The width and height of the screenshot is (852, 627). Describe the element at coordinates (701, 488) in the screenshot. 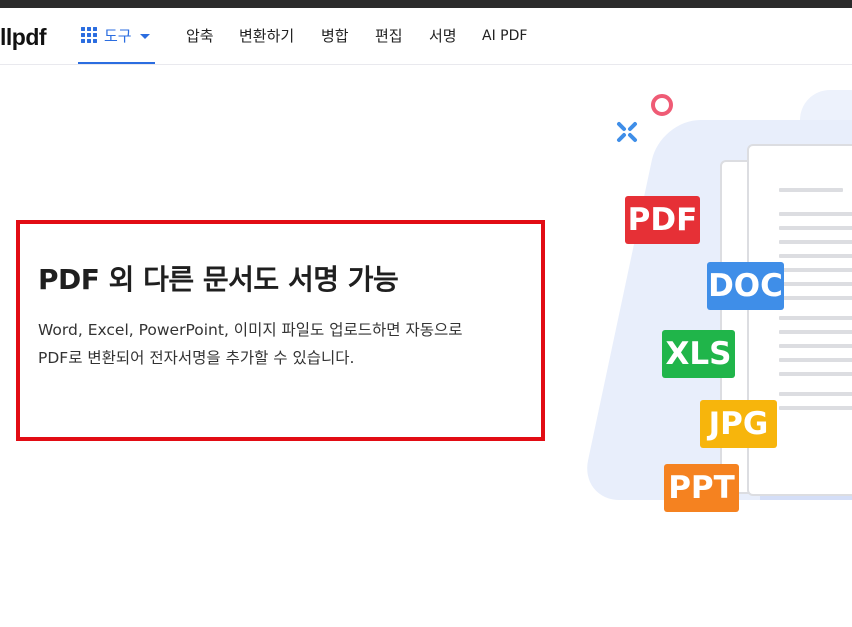

I see `ppt-badge: PPT` at that location.